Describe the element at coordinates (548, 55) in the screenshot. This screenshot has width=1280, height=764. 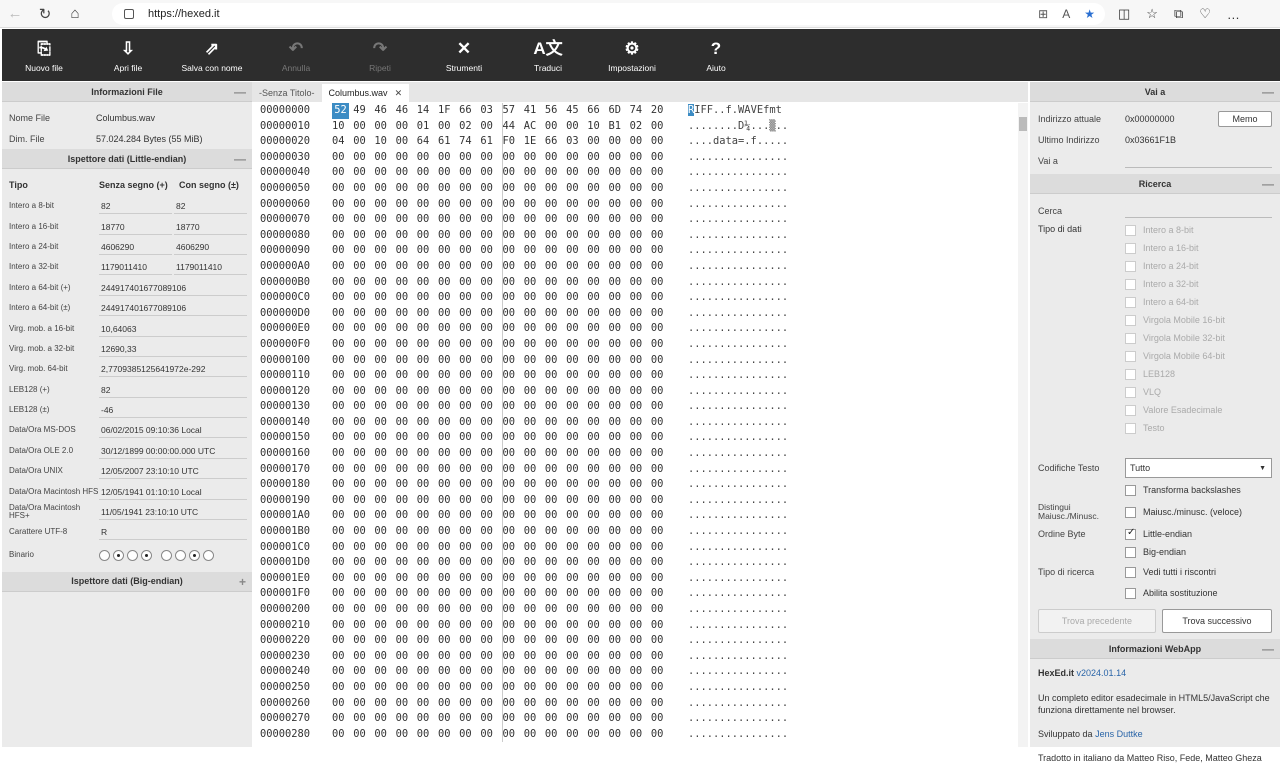
I see `translate-button: A文 Traduci` at that location.